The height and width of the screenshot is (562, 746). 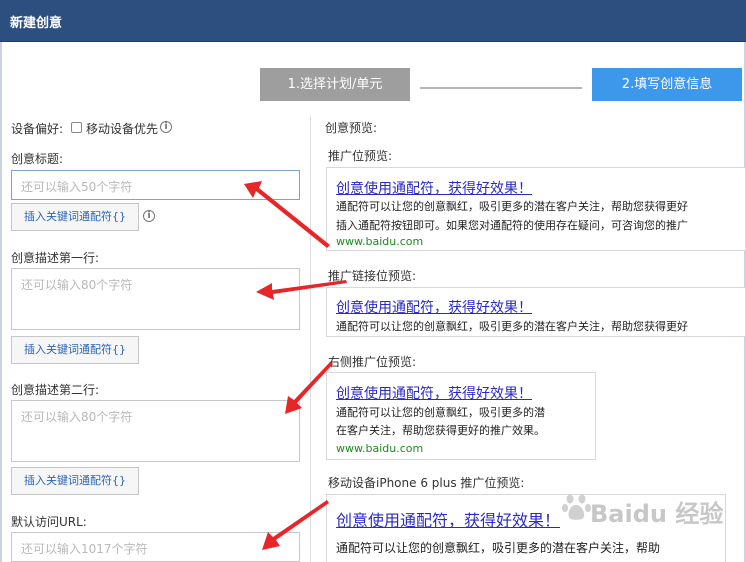 What do you see at coordinates (373, 21) in the screenshot?
I see `dialog-titlebar: 新建创意` at bounding box center [373, 21].